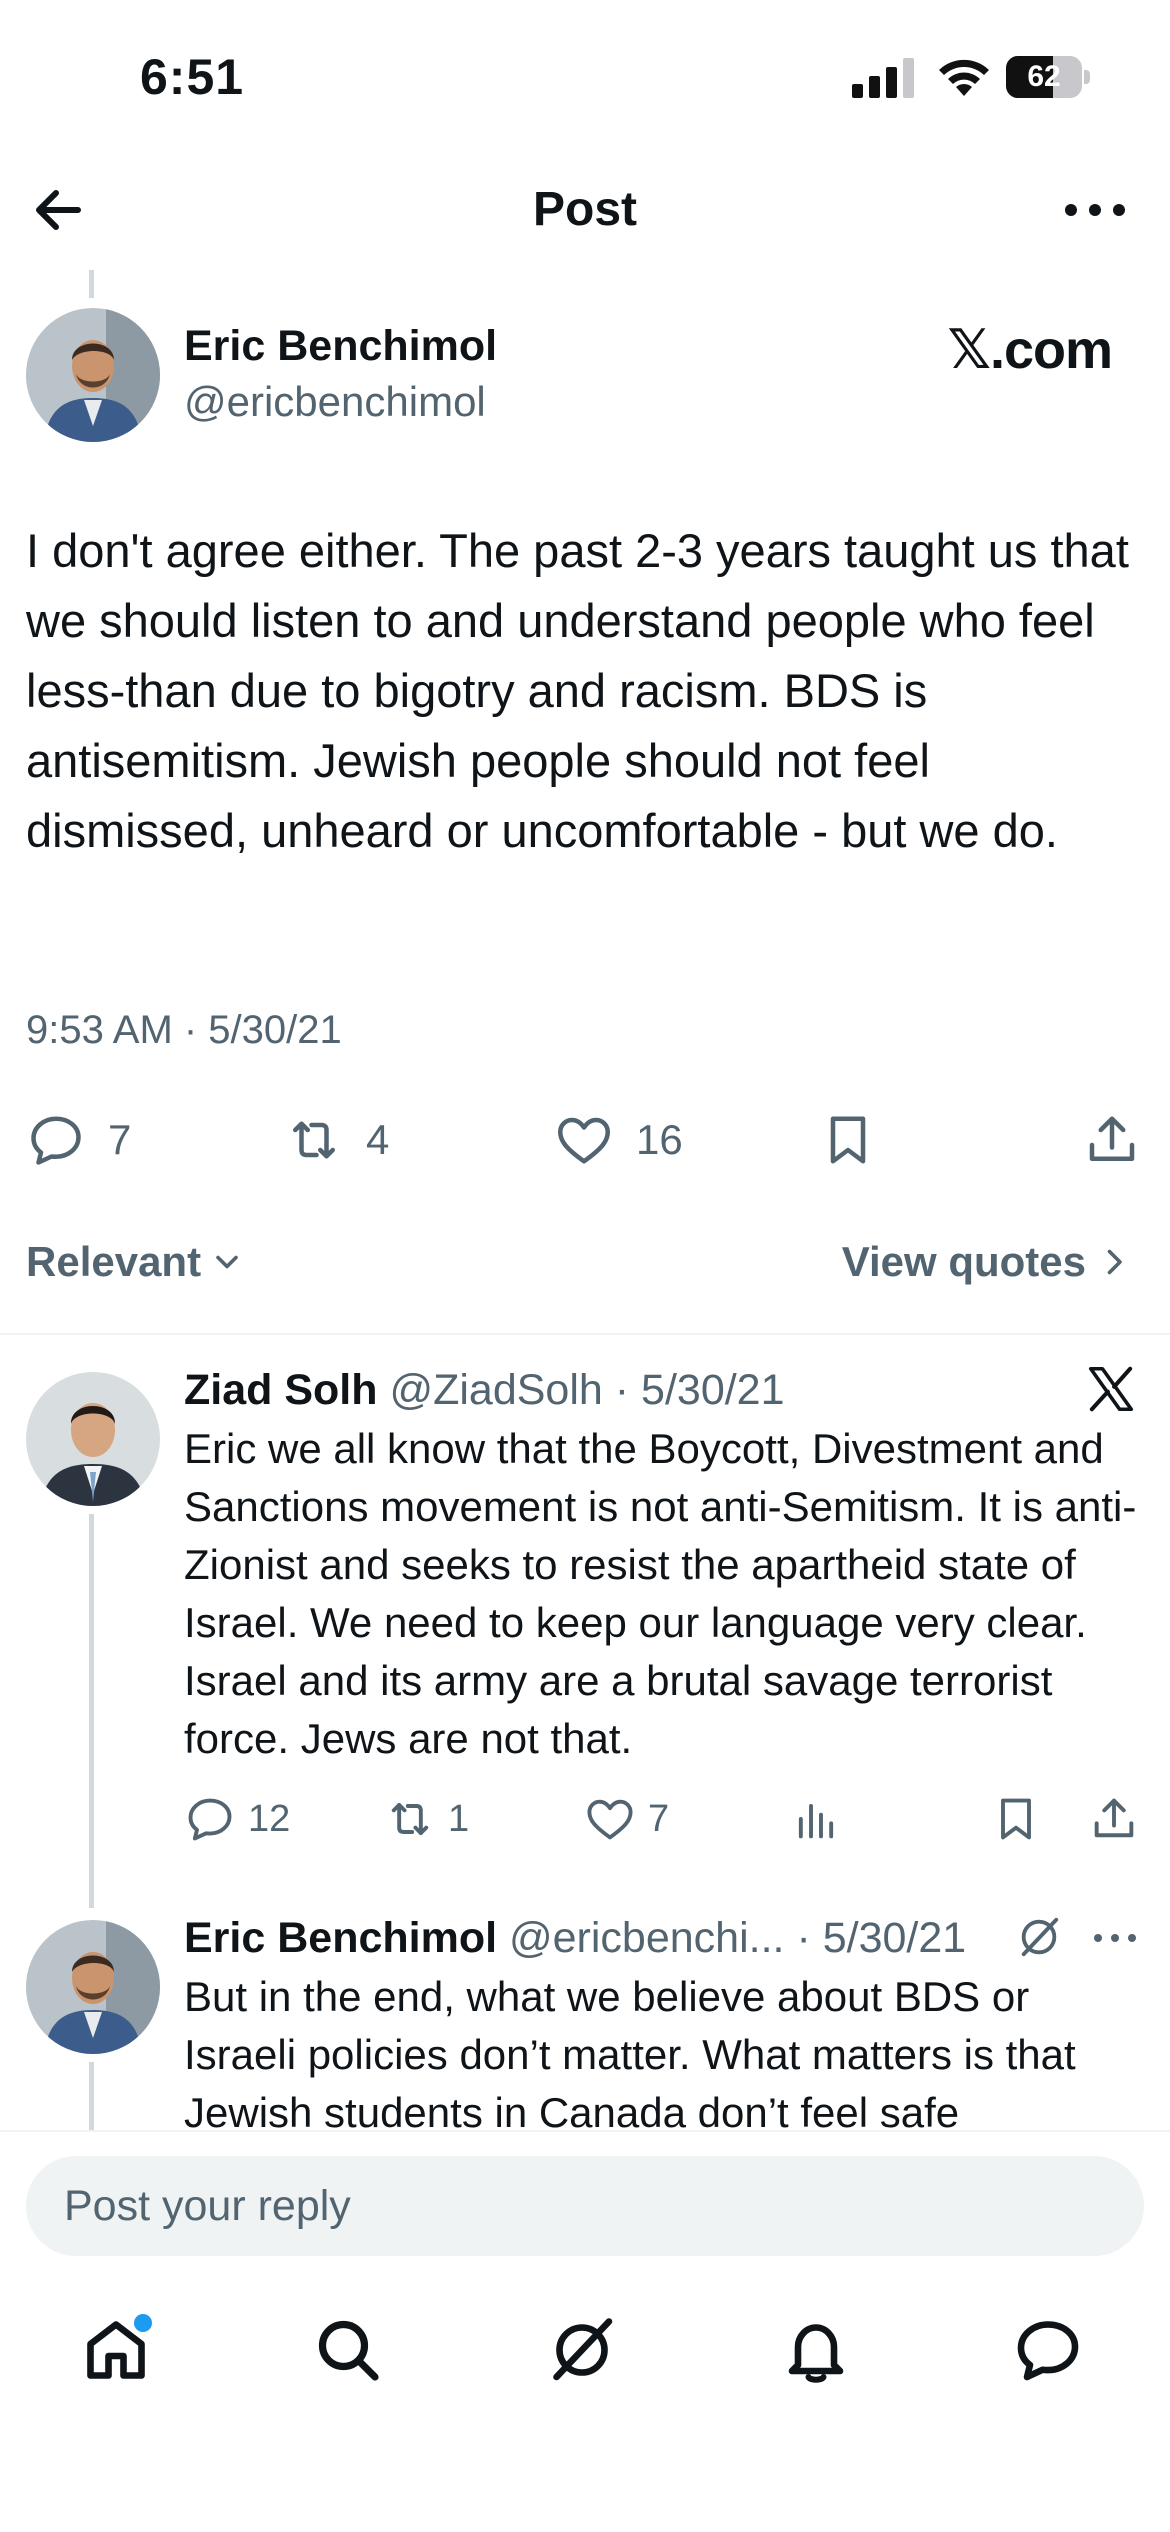 This screenshot has height=2532, width=1170. I want to click on divider, so click(585, 1334).